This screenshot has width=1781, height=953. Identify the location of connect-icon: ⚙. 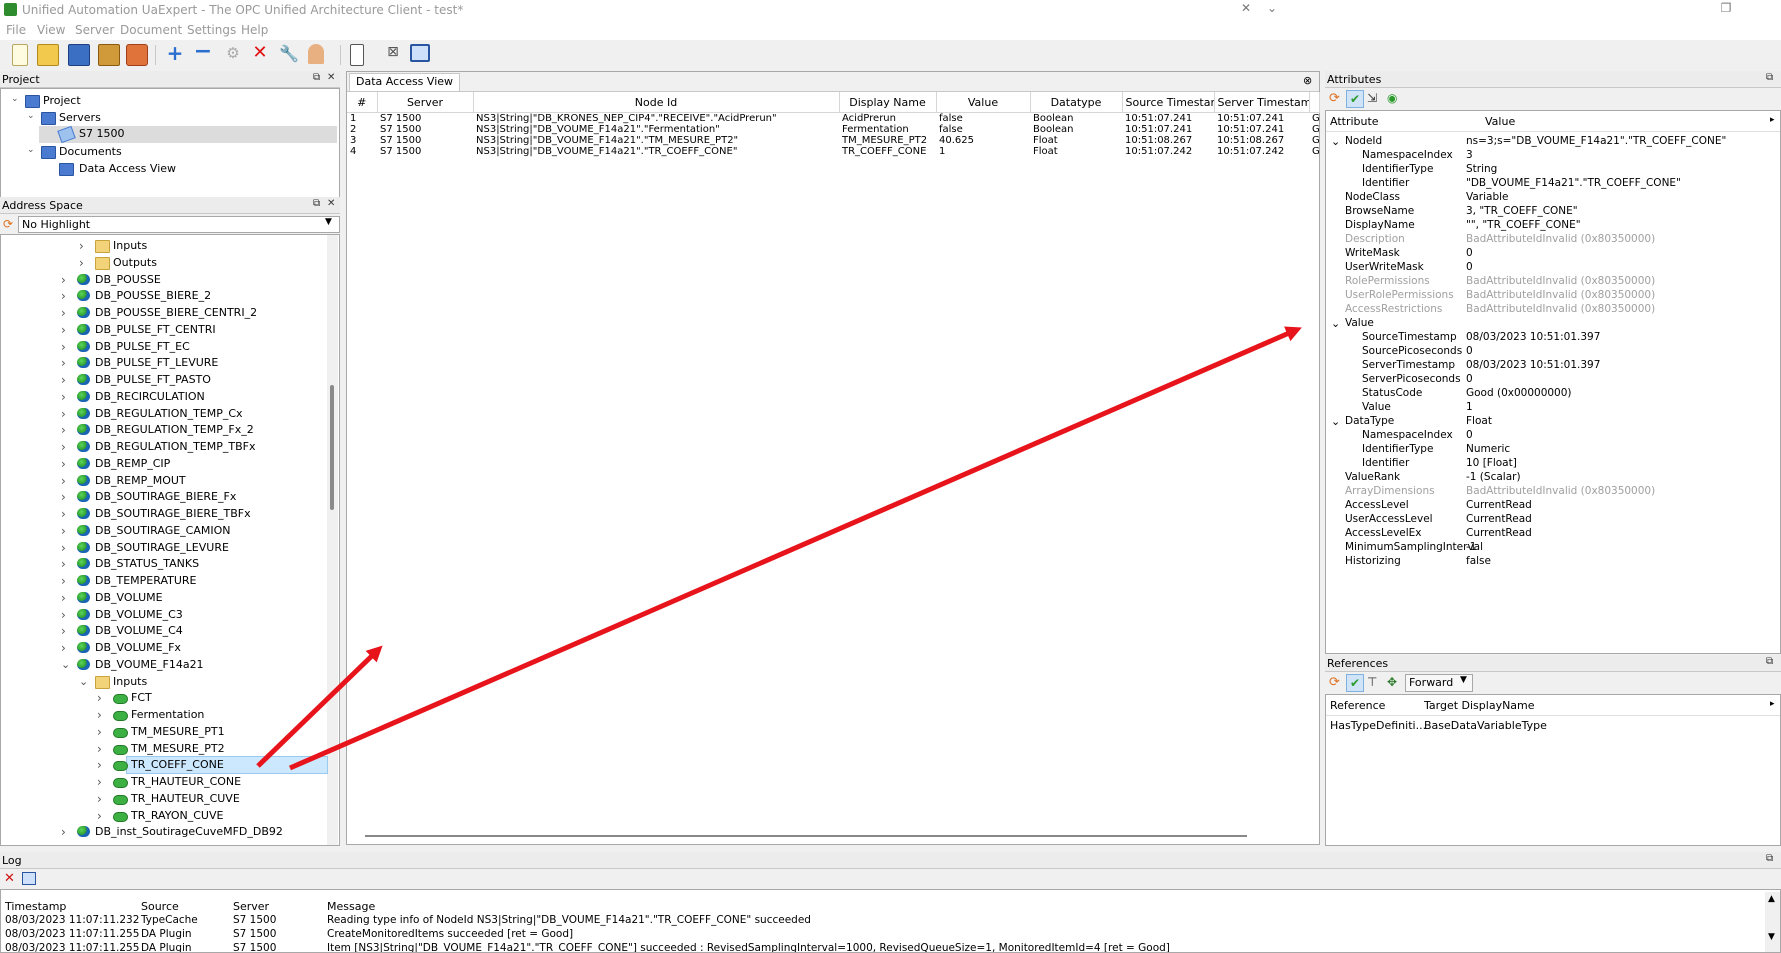
(233, 54).